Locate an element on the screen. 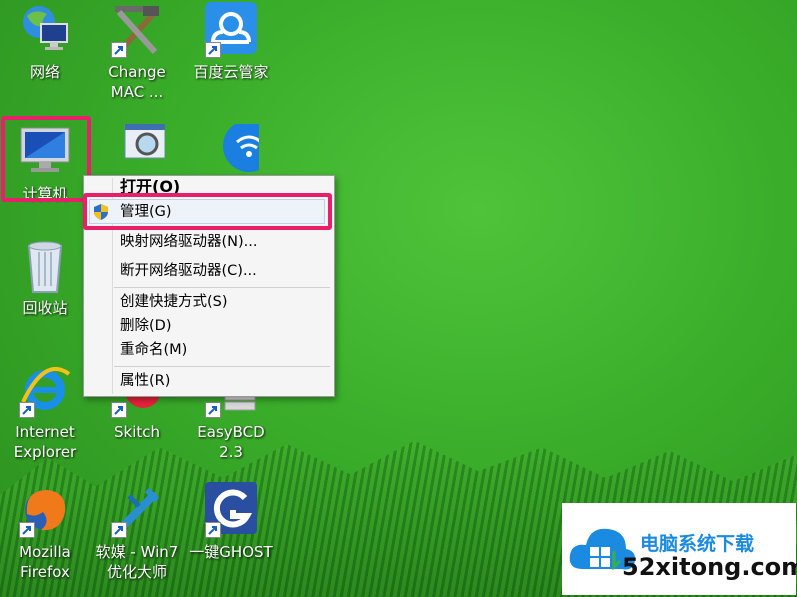 The image size is (797, 597). network-icon is located at coordinates (45, 30).